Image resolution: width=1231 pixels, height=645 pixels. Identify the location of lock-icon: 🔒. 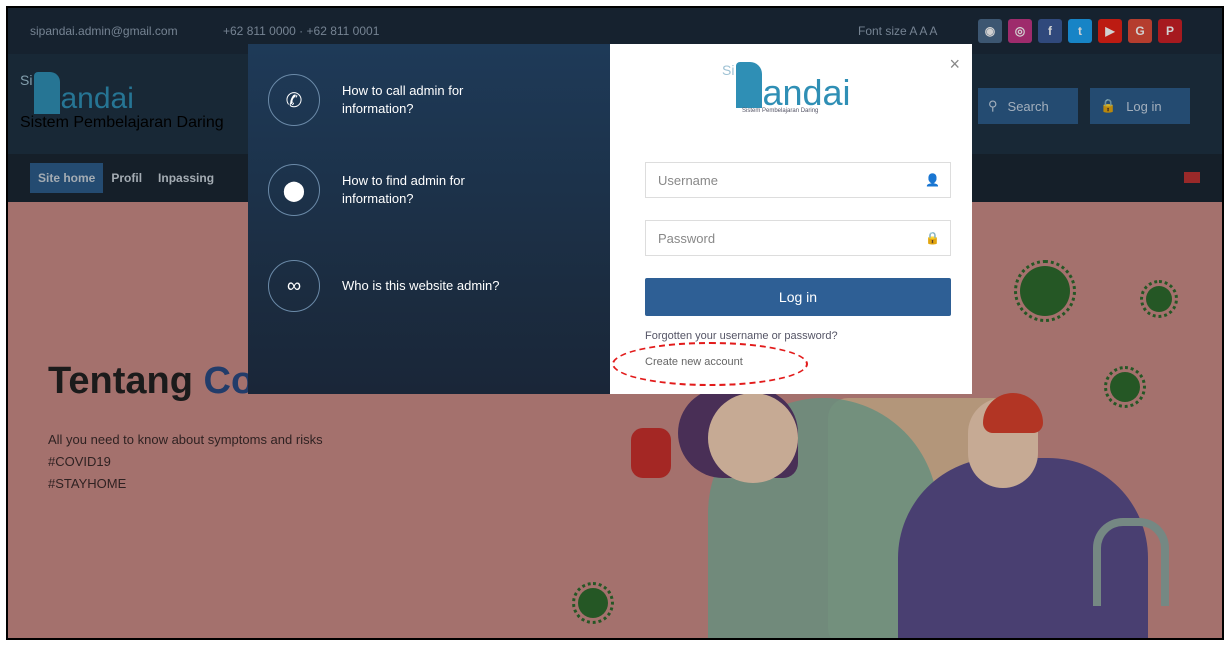
(932, 238).